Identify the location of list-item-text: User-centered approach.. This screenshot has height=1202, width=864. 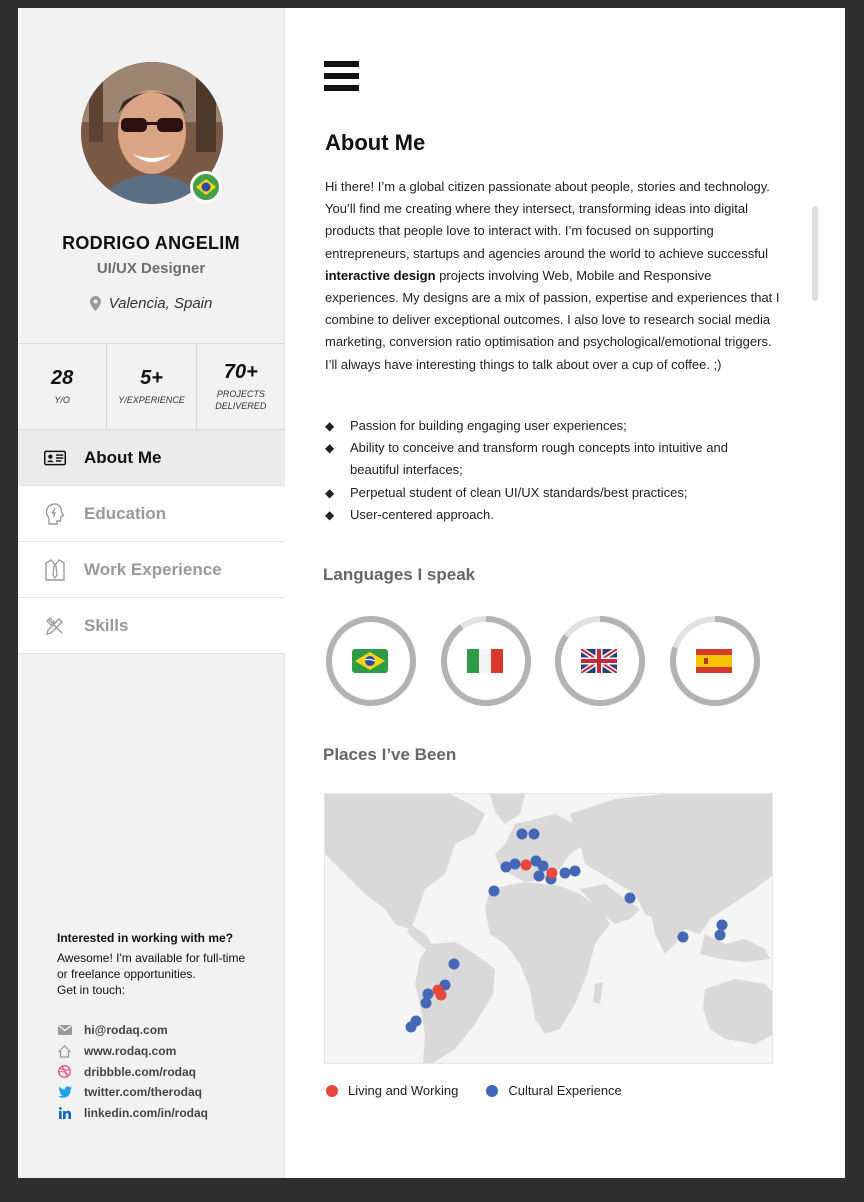
(422, 514).